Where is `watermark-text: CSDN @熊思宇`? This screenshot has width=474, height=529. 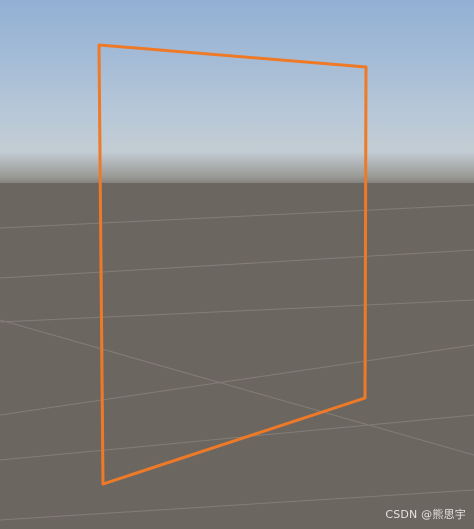 watermark-text: CSDN @熊思宇 is located at coordinates (425, 514).